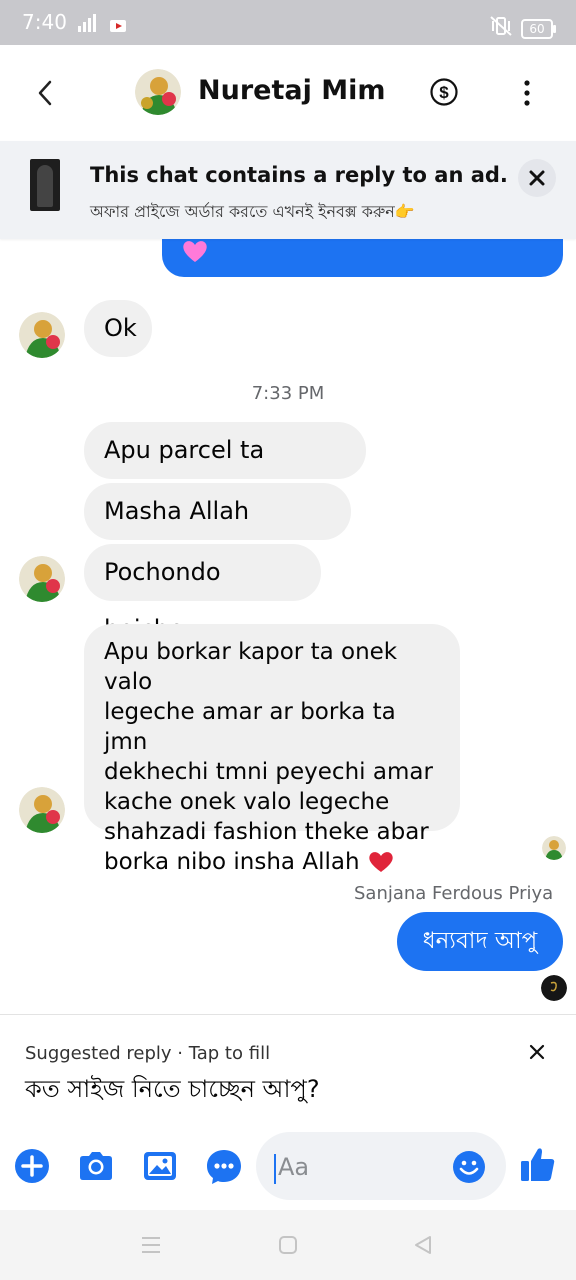 The image size is (576, 1280). What do you see at coordinates (299, 175) in the screenshot?
I see `ad-banner-title: This chat contains a reply to an ad.` at bounding box center [299, 175].